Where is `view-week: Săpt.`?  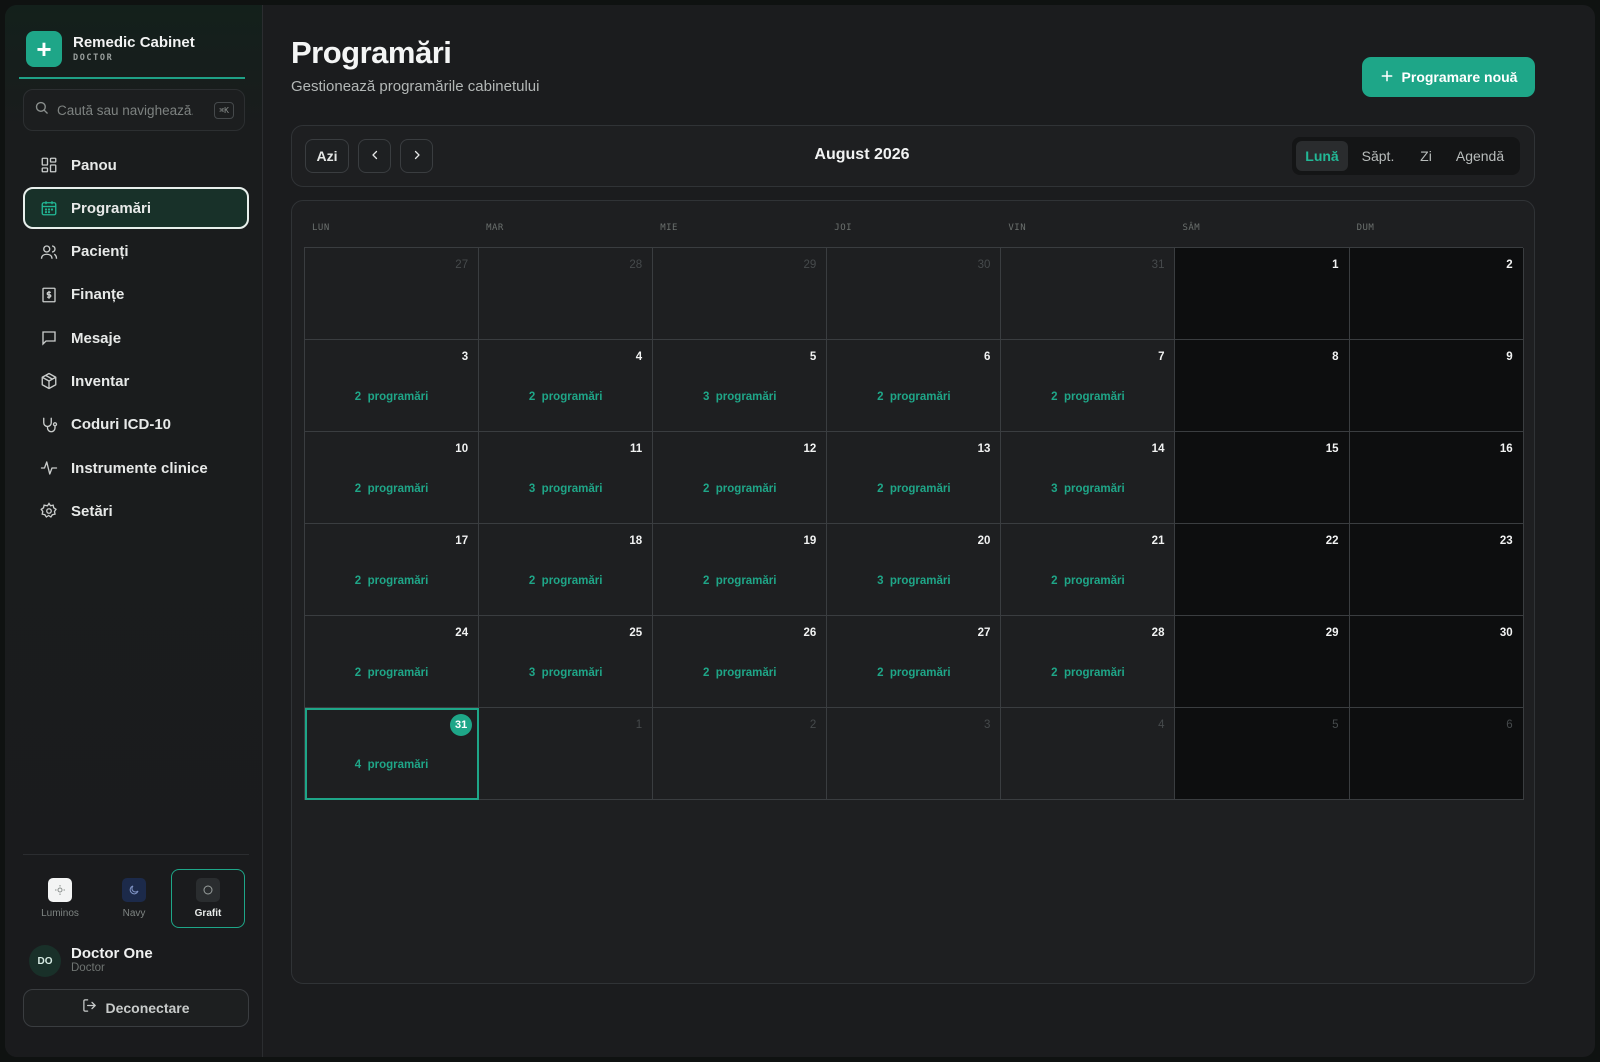
view-week: Săpt. is located at coordinates (1378, 156).